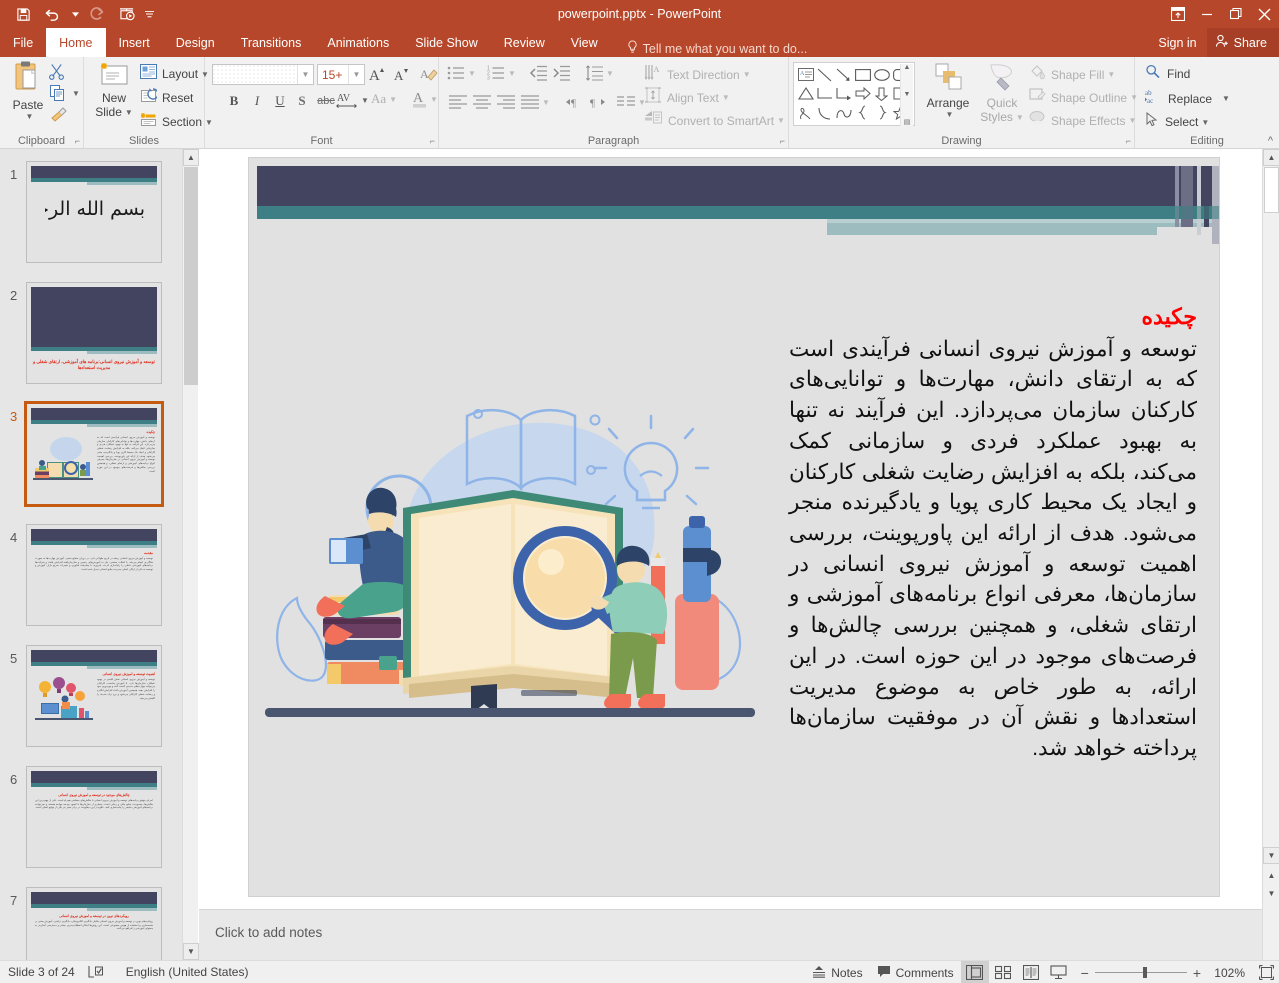 The image size is (1279, 983). I want to click on shape-oval-icon, so click(881, 74).